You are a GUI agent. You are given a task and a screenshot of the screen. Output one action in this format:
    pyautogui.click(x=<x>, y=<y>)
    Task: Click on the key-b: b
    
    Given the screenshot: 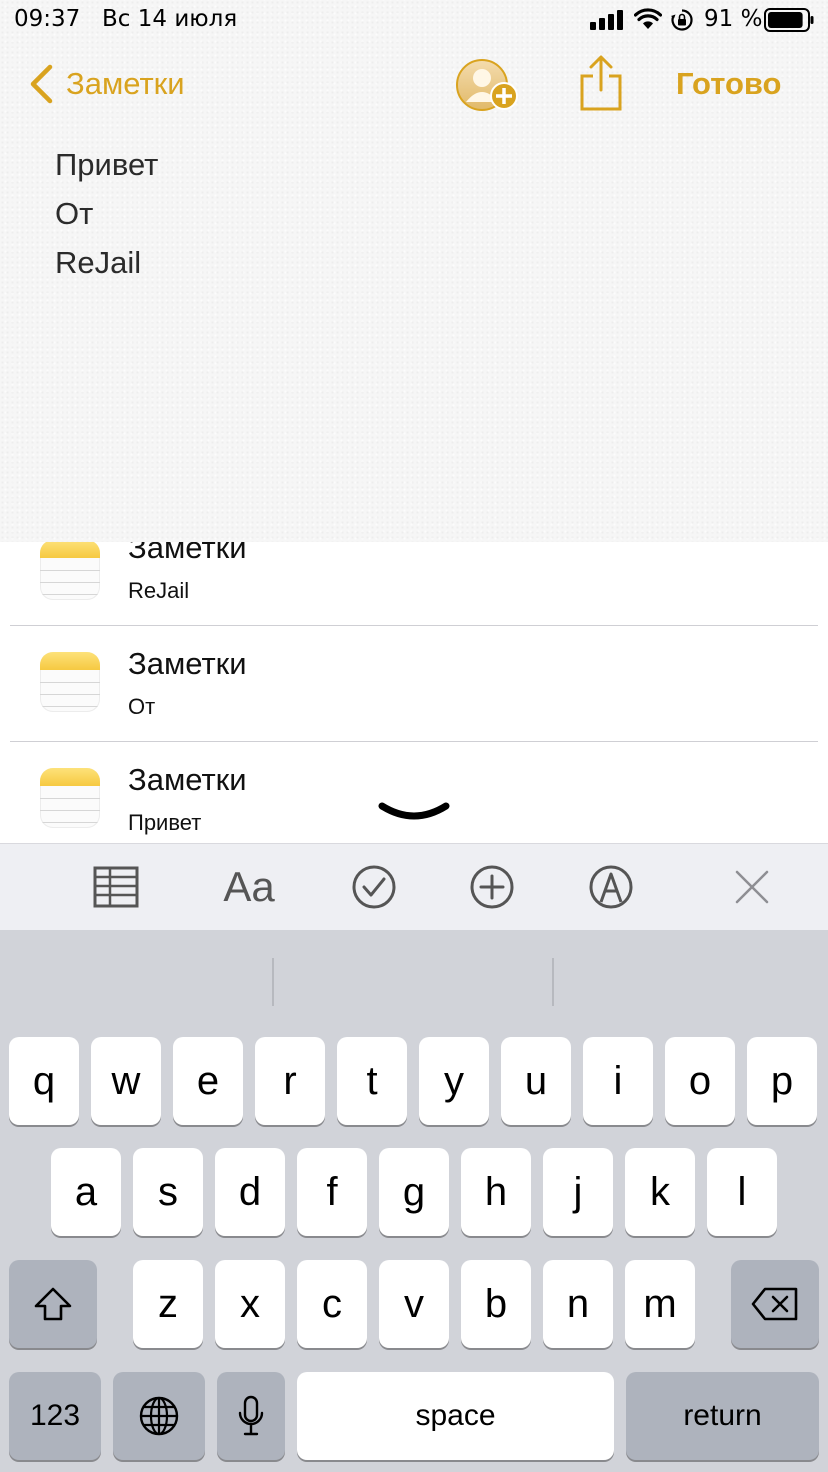 What is the action you would take?
    pyautogui.click(x=496, y=1304)
    